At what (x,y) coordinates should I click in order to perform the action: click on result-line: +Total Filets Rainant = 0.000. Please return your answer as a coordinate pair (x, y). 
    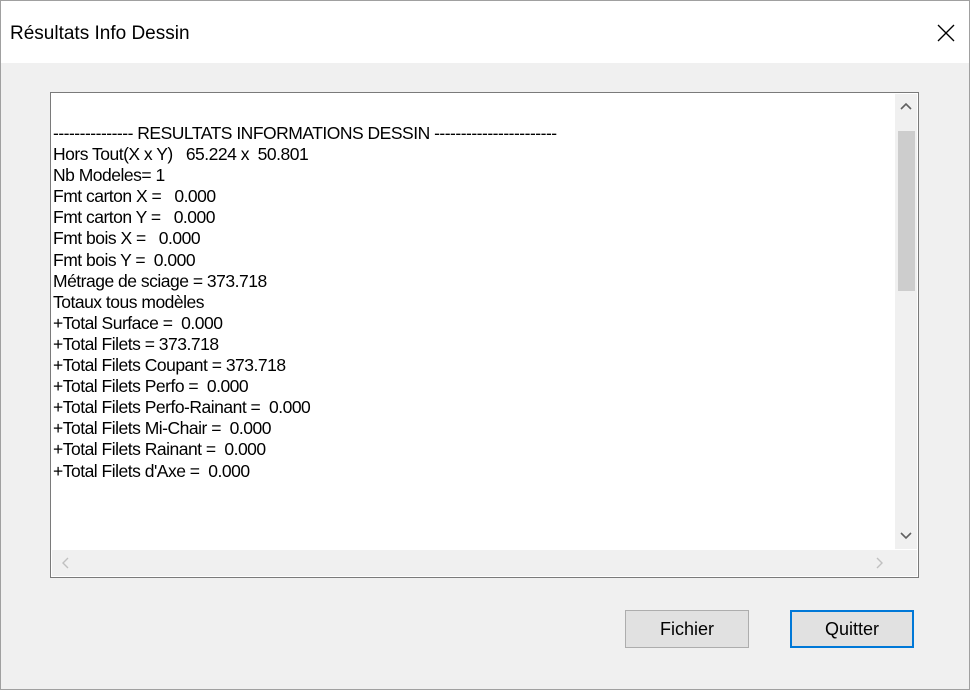
    Looking at the image, I should click on (159, 449).